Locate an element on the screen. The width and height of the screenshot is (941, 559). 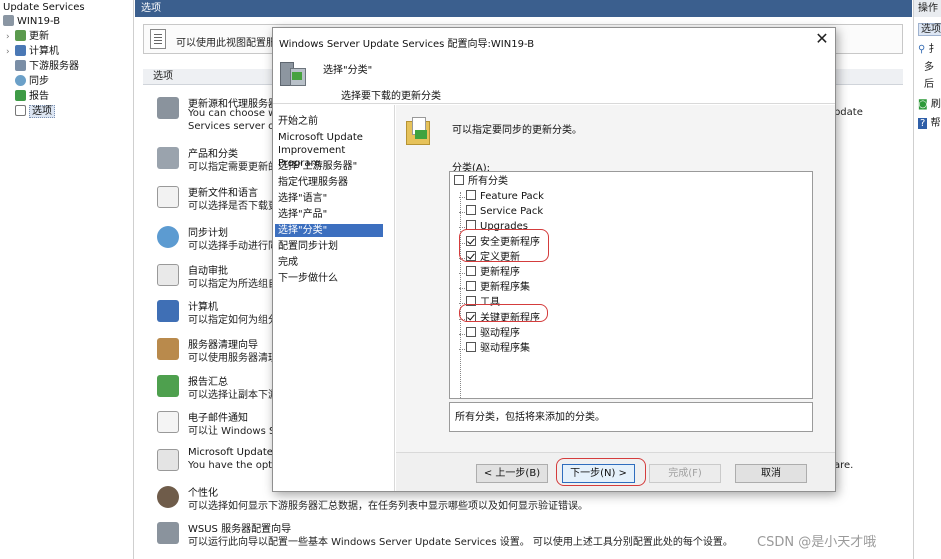
cancel-button: 取消 is located at coordinates (771, 473).